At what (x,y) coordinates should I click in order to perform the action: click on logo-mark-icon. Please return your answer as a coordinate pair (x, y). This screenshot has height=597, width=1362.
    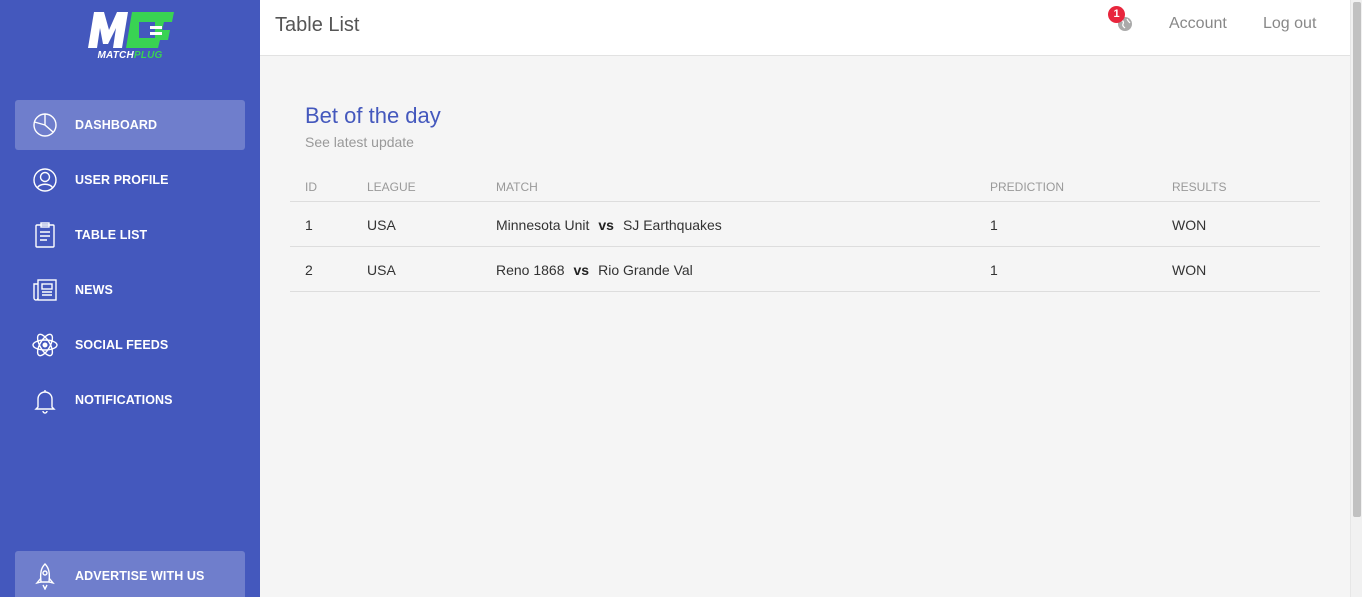
    Looking at the image, I should click on (131, 30).